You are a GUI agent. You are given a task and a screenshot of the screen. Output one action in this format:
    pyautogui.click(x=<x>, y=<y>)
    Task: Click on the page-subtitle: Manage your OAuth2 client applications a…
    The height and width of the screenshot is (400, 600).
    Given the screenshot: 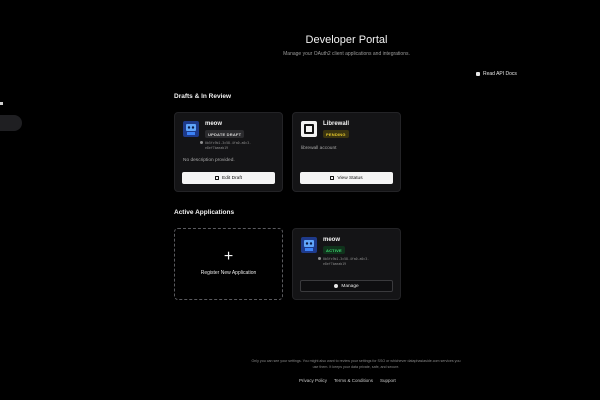 What is the action you would take?
    pyautogui.click(x=346, y=54)
    